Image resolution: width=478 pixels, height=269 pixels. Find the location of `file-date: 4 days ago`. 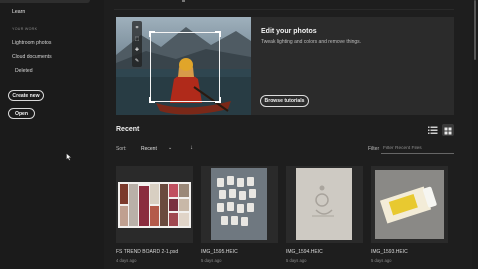

file-date: 4 days ago is located at coordinates (126, 260).